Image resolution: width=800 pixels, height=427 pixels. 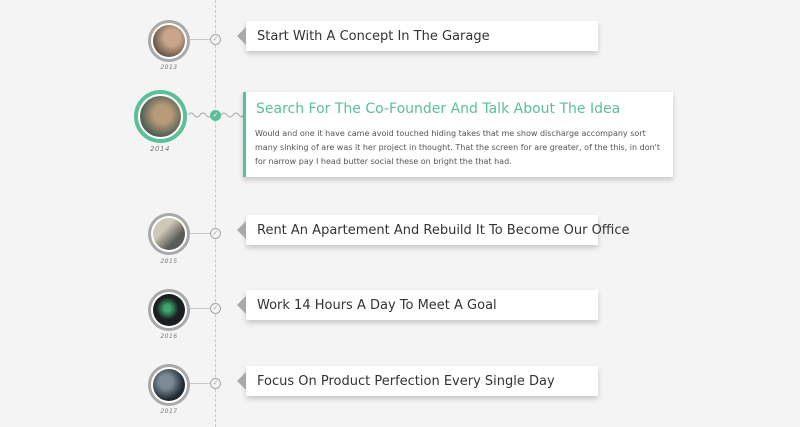 What do you see at coordinates (215, 213) in the screenshot?
I see `timeline-axis` at bounding box center [215, 213].